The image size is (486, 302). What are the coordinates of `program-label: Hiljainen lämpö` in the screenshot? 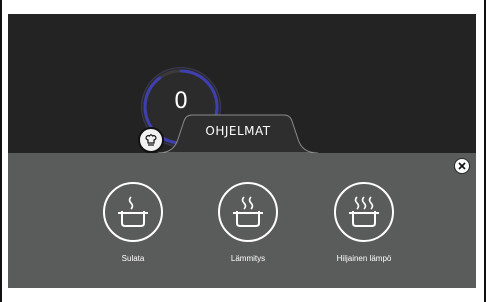 It's located at (364, 258).